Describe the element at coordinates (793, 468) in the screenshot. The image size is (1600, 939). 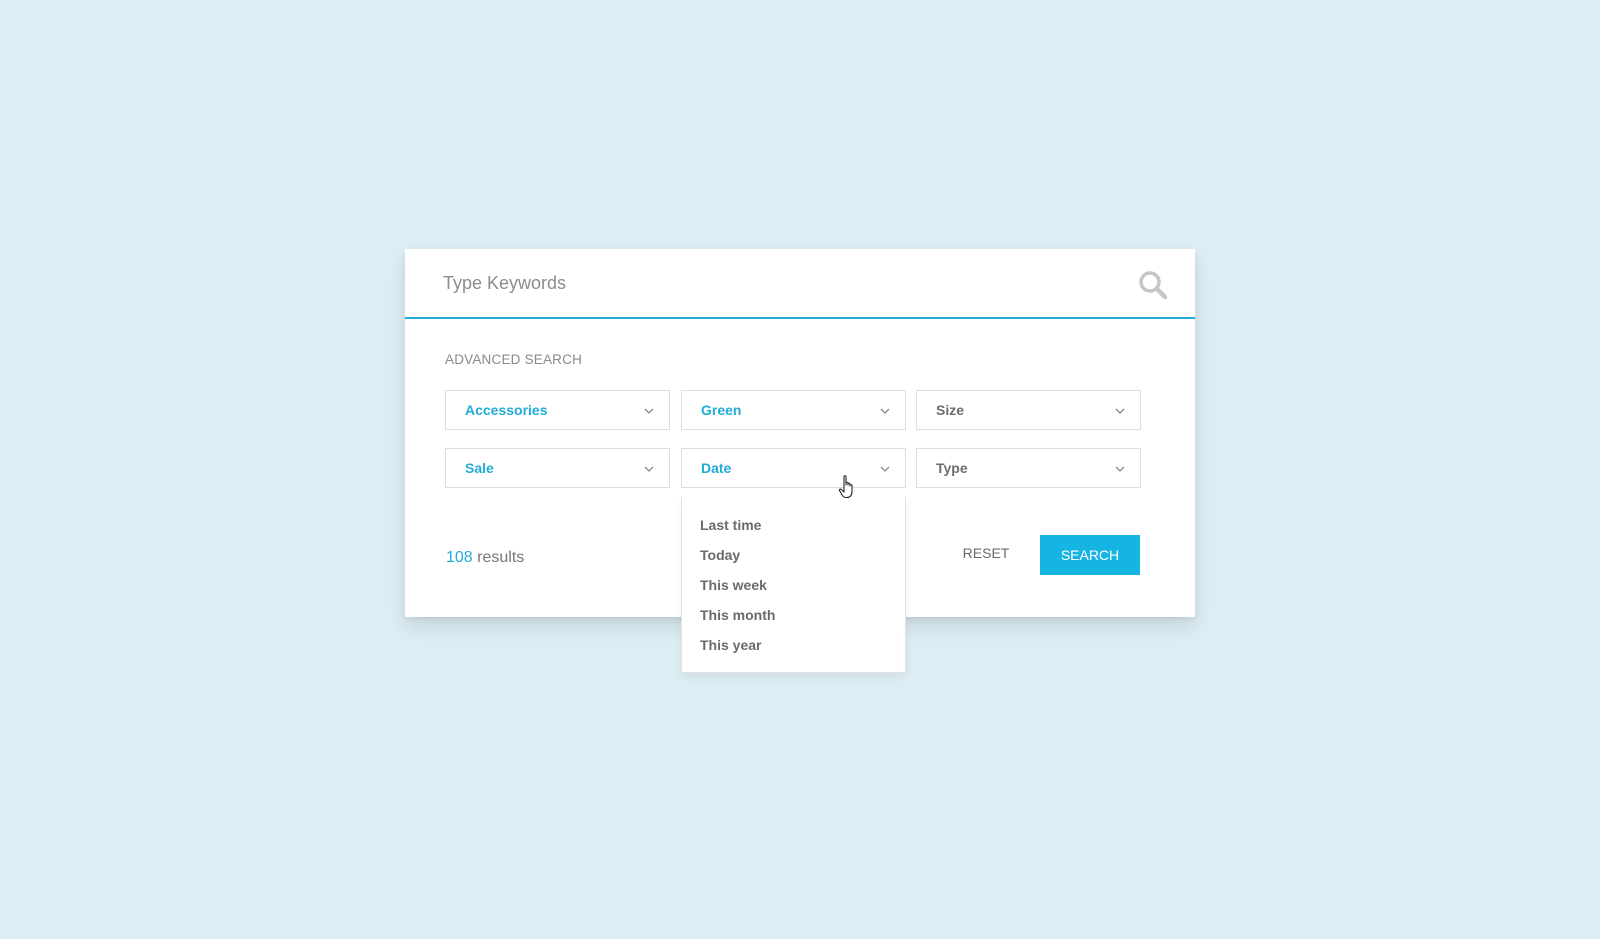
I see `filter-date-select: Date` at that location.